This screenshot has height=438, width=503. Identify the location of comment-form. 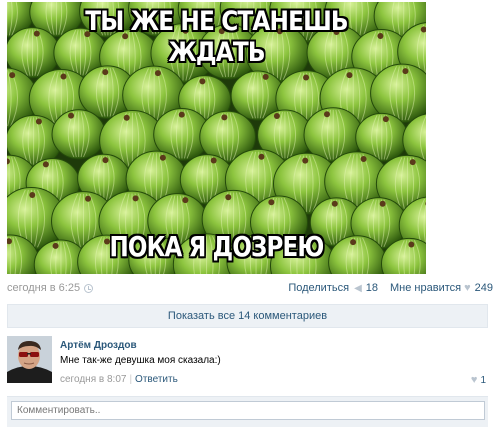
(247, 411).